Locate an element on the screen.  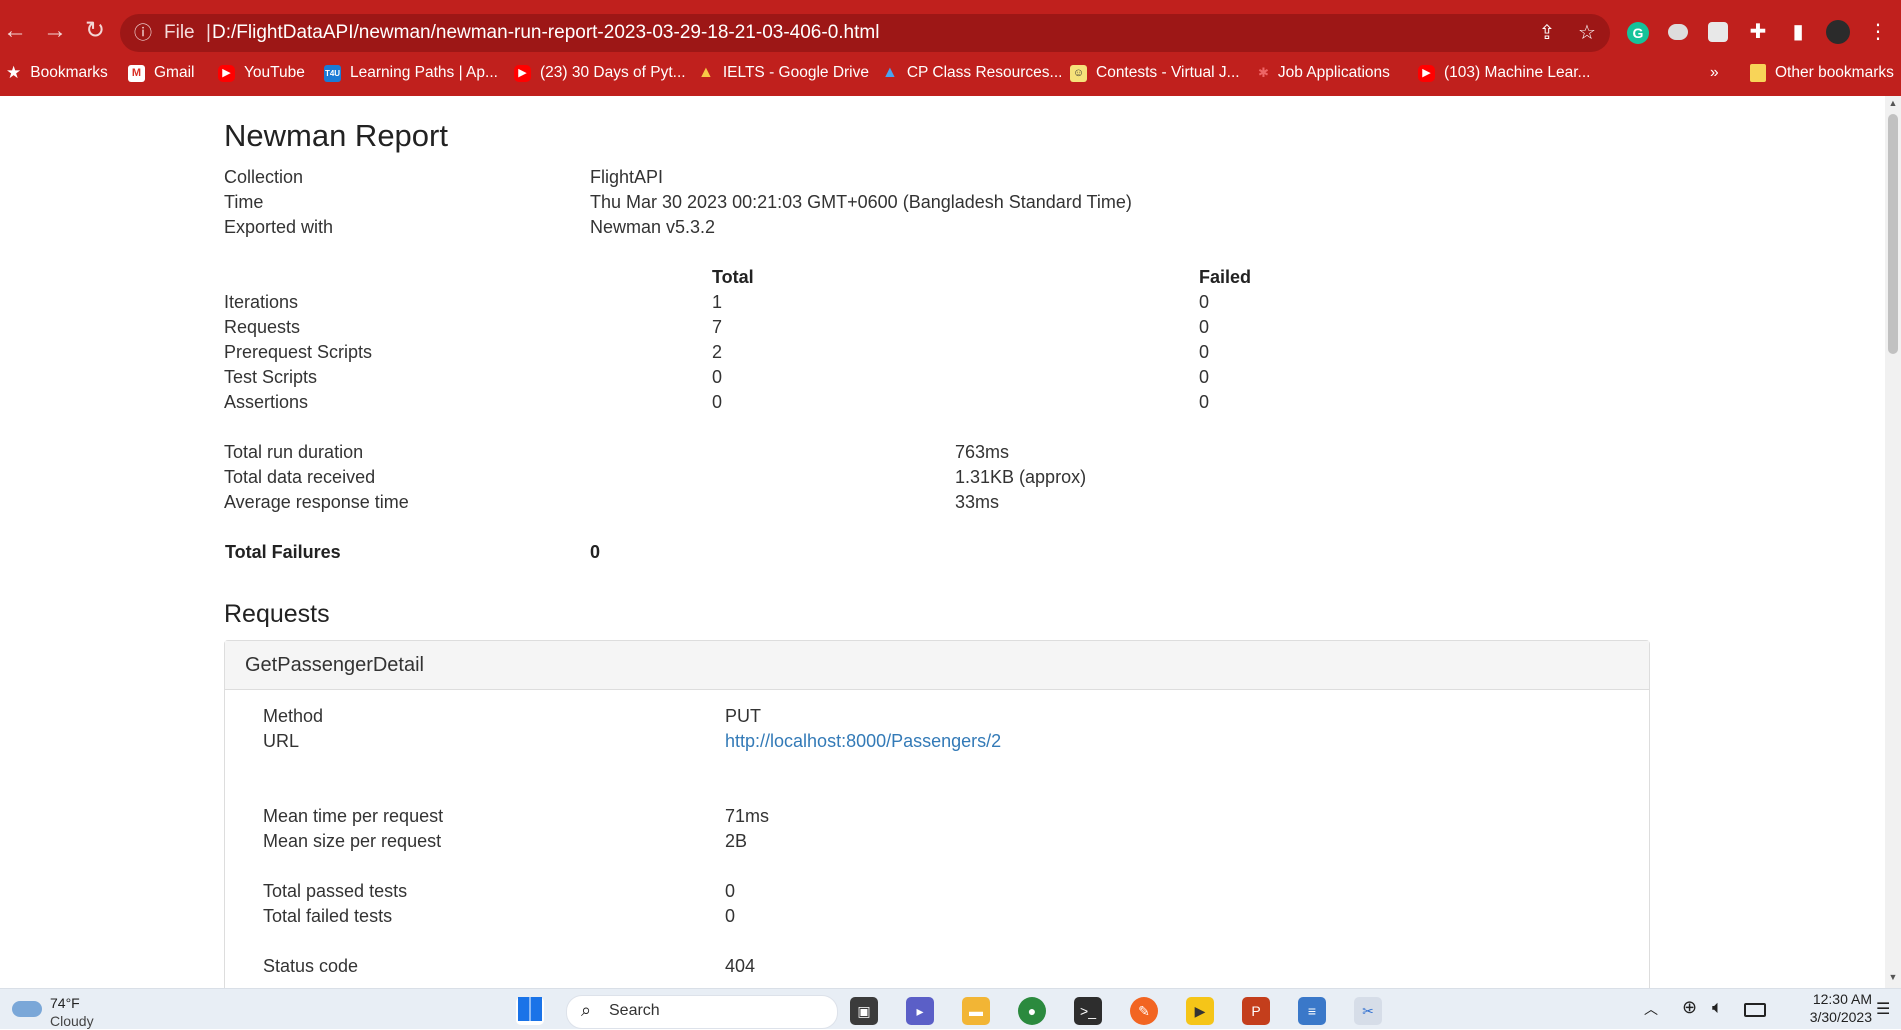
weather-condition: Cloudy is located at coordinates (72, 1021).